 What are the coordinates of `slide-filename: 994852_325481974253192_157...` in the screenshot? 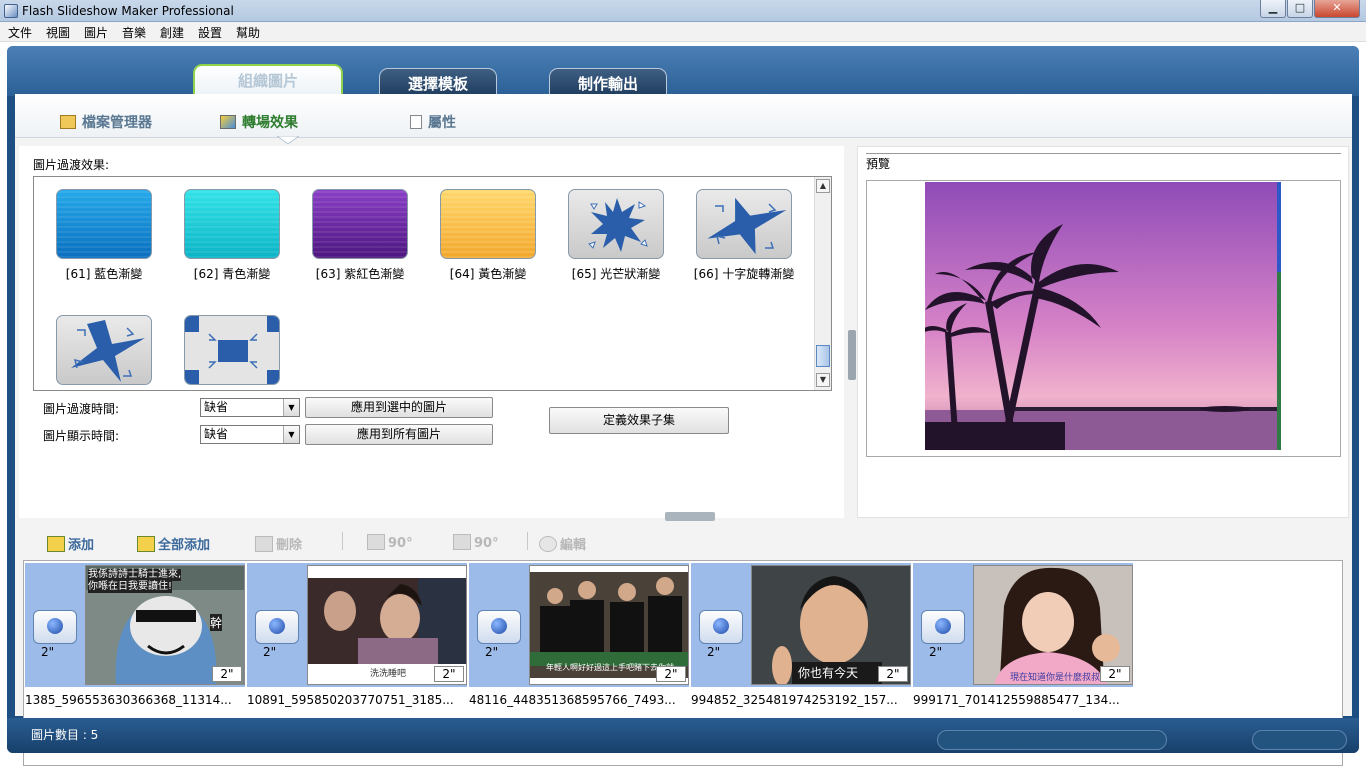 It's located at (794, 700).